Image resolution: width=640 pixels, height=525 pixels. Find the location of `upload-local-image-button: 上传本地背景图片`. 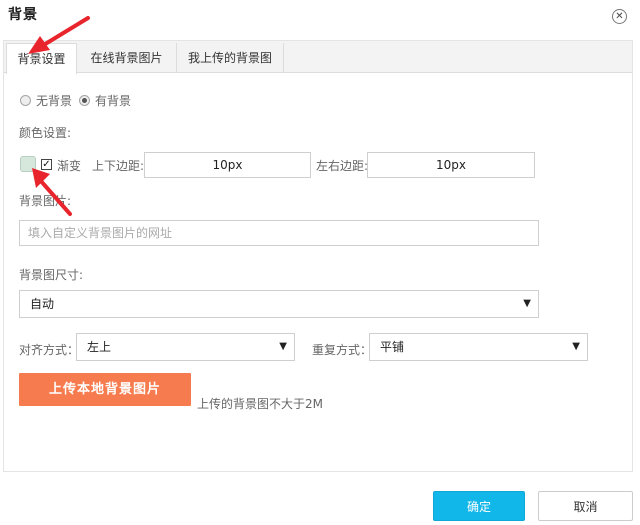

upload-local-image-button: 上传本地背景图片 is located at coordinates (105, 389).